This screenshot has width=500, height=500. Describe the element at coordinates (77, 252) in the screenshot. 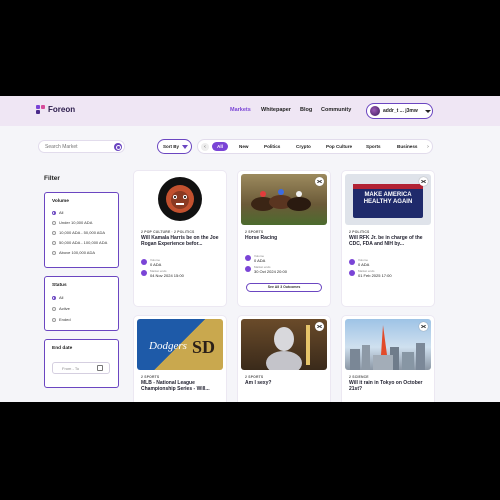

I see `option-label: Above 100,000 ADA` at that location.